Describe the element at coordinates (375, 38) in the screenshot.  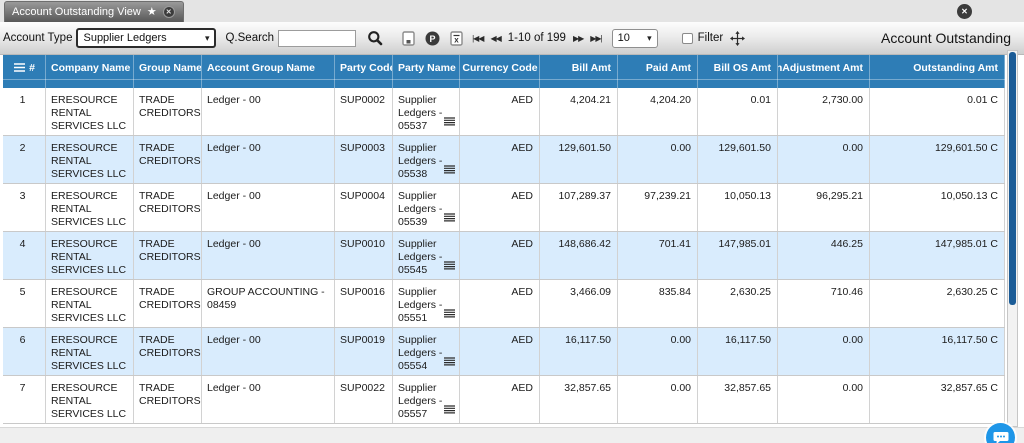
I see `search-icon` at that location.